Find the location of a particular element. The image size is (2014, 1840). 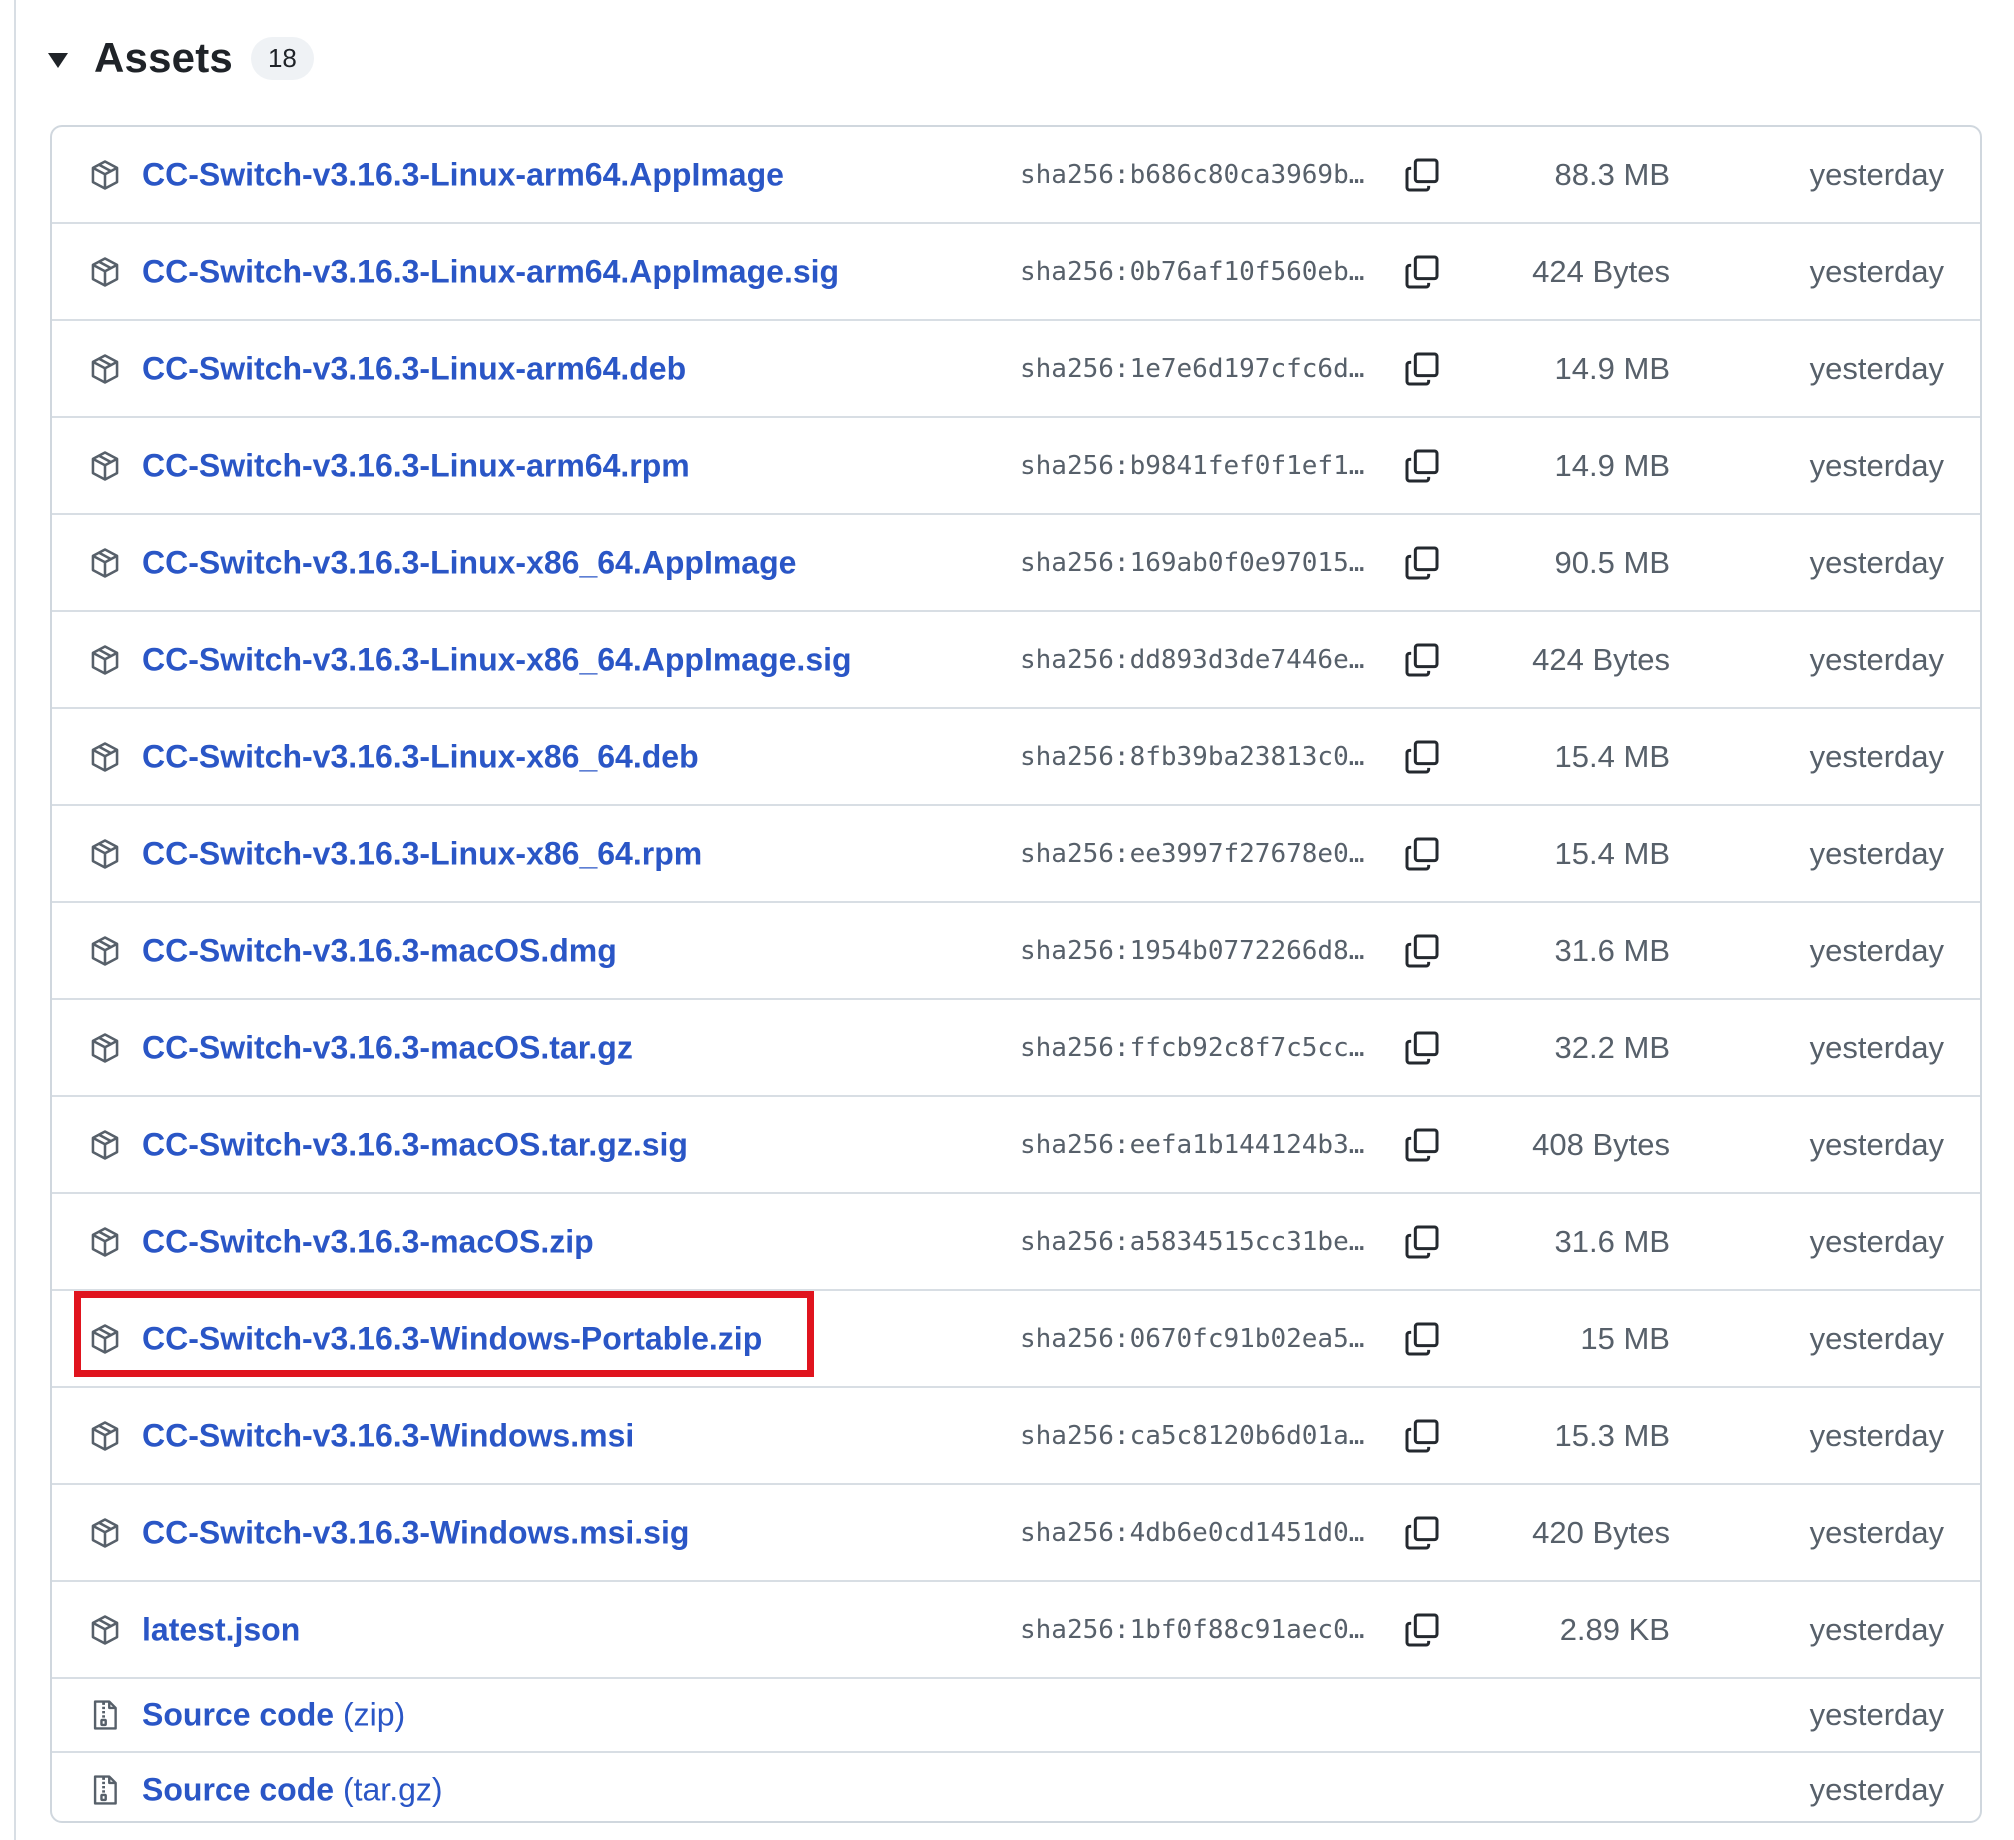

source-code-label: Source code is located at coordinates (238, 1789).